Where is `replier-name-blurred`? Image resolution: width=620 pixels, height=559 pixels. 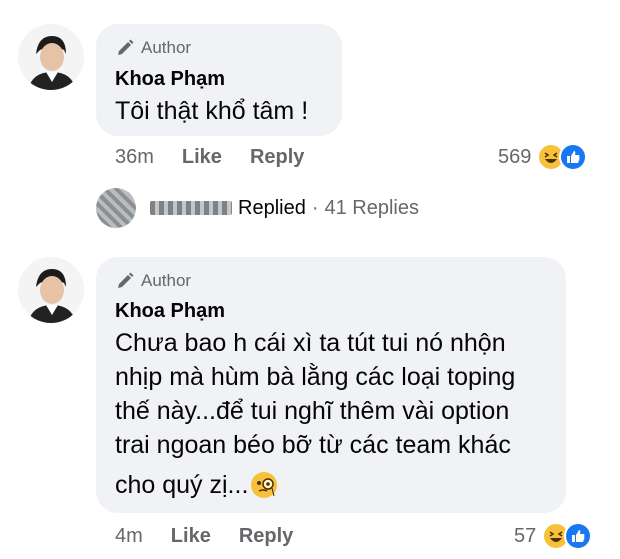 replier-name-blurred is located at coordinates (191, 208).